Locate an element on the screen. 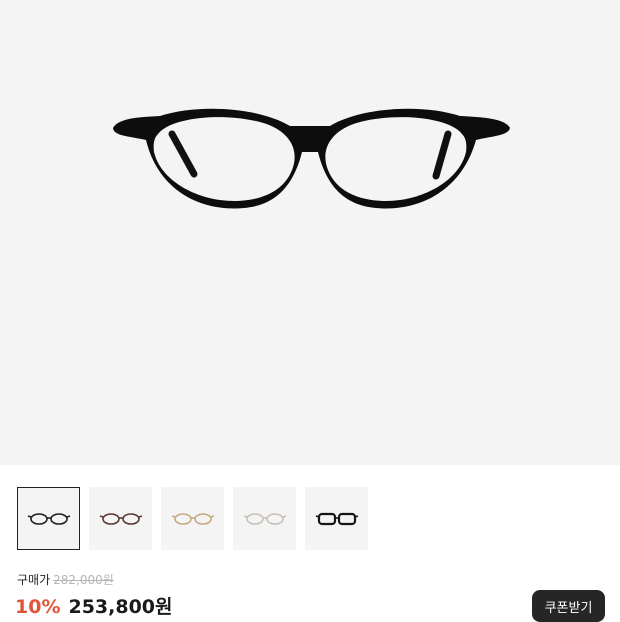  thumbnail-gold-oval is located at coordinates (192, 518).